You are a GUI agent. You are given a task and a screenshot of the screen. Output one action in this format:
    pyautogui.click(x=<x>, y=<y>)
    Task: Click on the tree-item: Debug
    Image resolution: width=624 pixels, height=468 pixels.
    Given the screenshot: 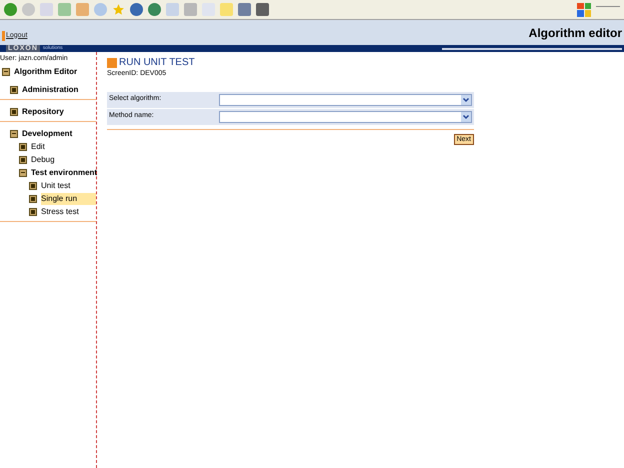 What is the action you would take?
    pyautogui.click(x=63, y=160)
    